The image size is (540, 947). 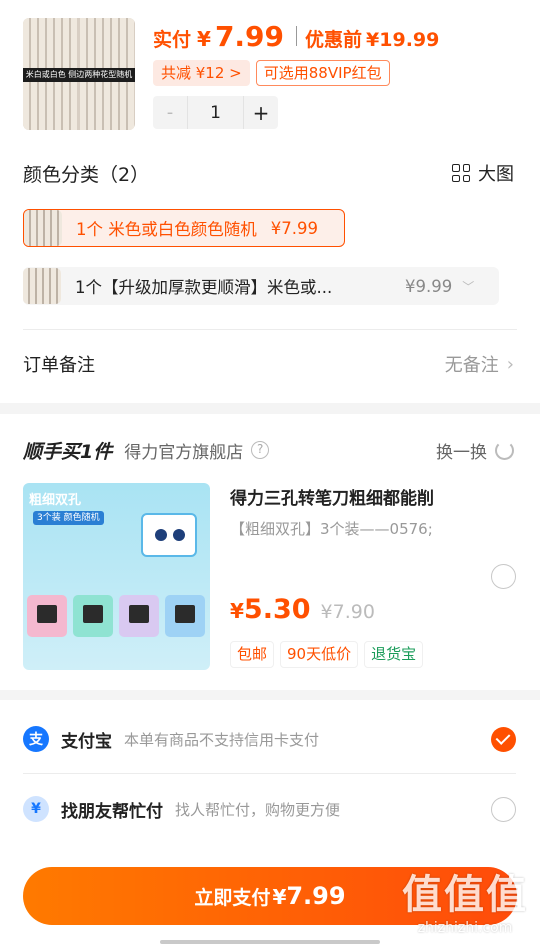 What do you see at coordinates (268, 364) in the screenshot?
I see `order-memo-row: 订单备注 无备注 ›` at bounding box center [268, 364].